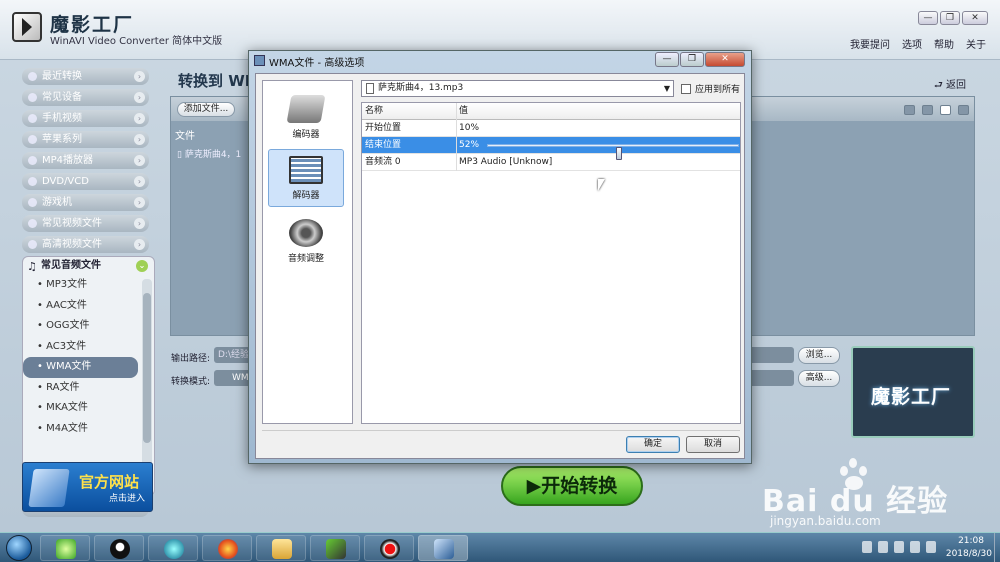 This screenshot has height=562, width=1000. Describe the element at coordinates (119, 548) in the screenshot. I see `taskbar-app-qq` at that location.